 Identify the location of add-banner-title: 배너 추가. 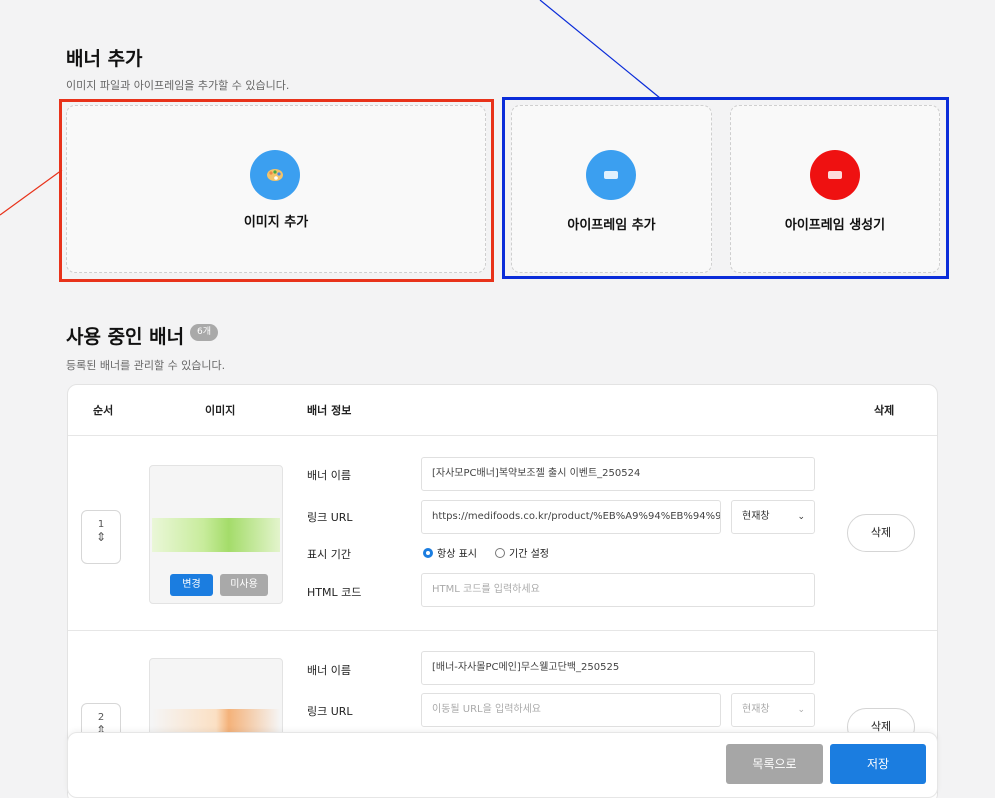
(104, 59).